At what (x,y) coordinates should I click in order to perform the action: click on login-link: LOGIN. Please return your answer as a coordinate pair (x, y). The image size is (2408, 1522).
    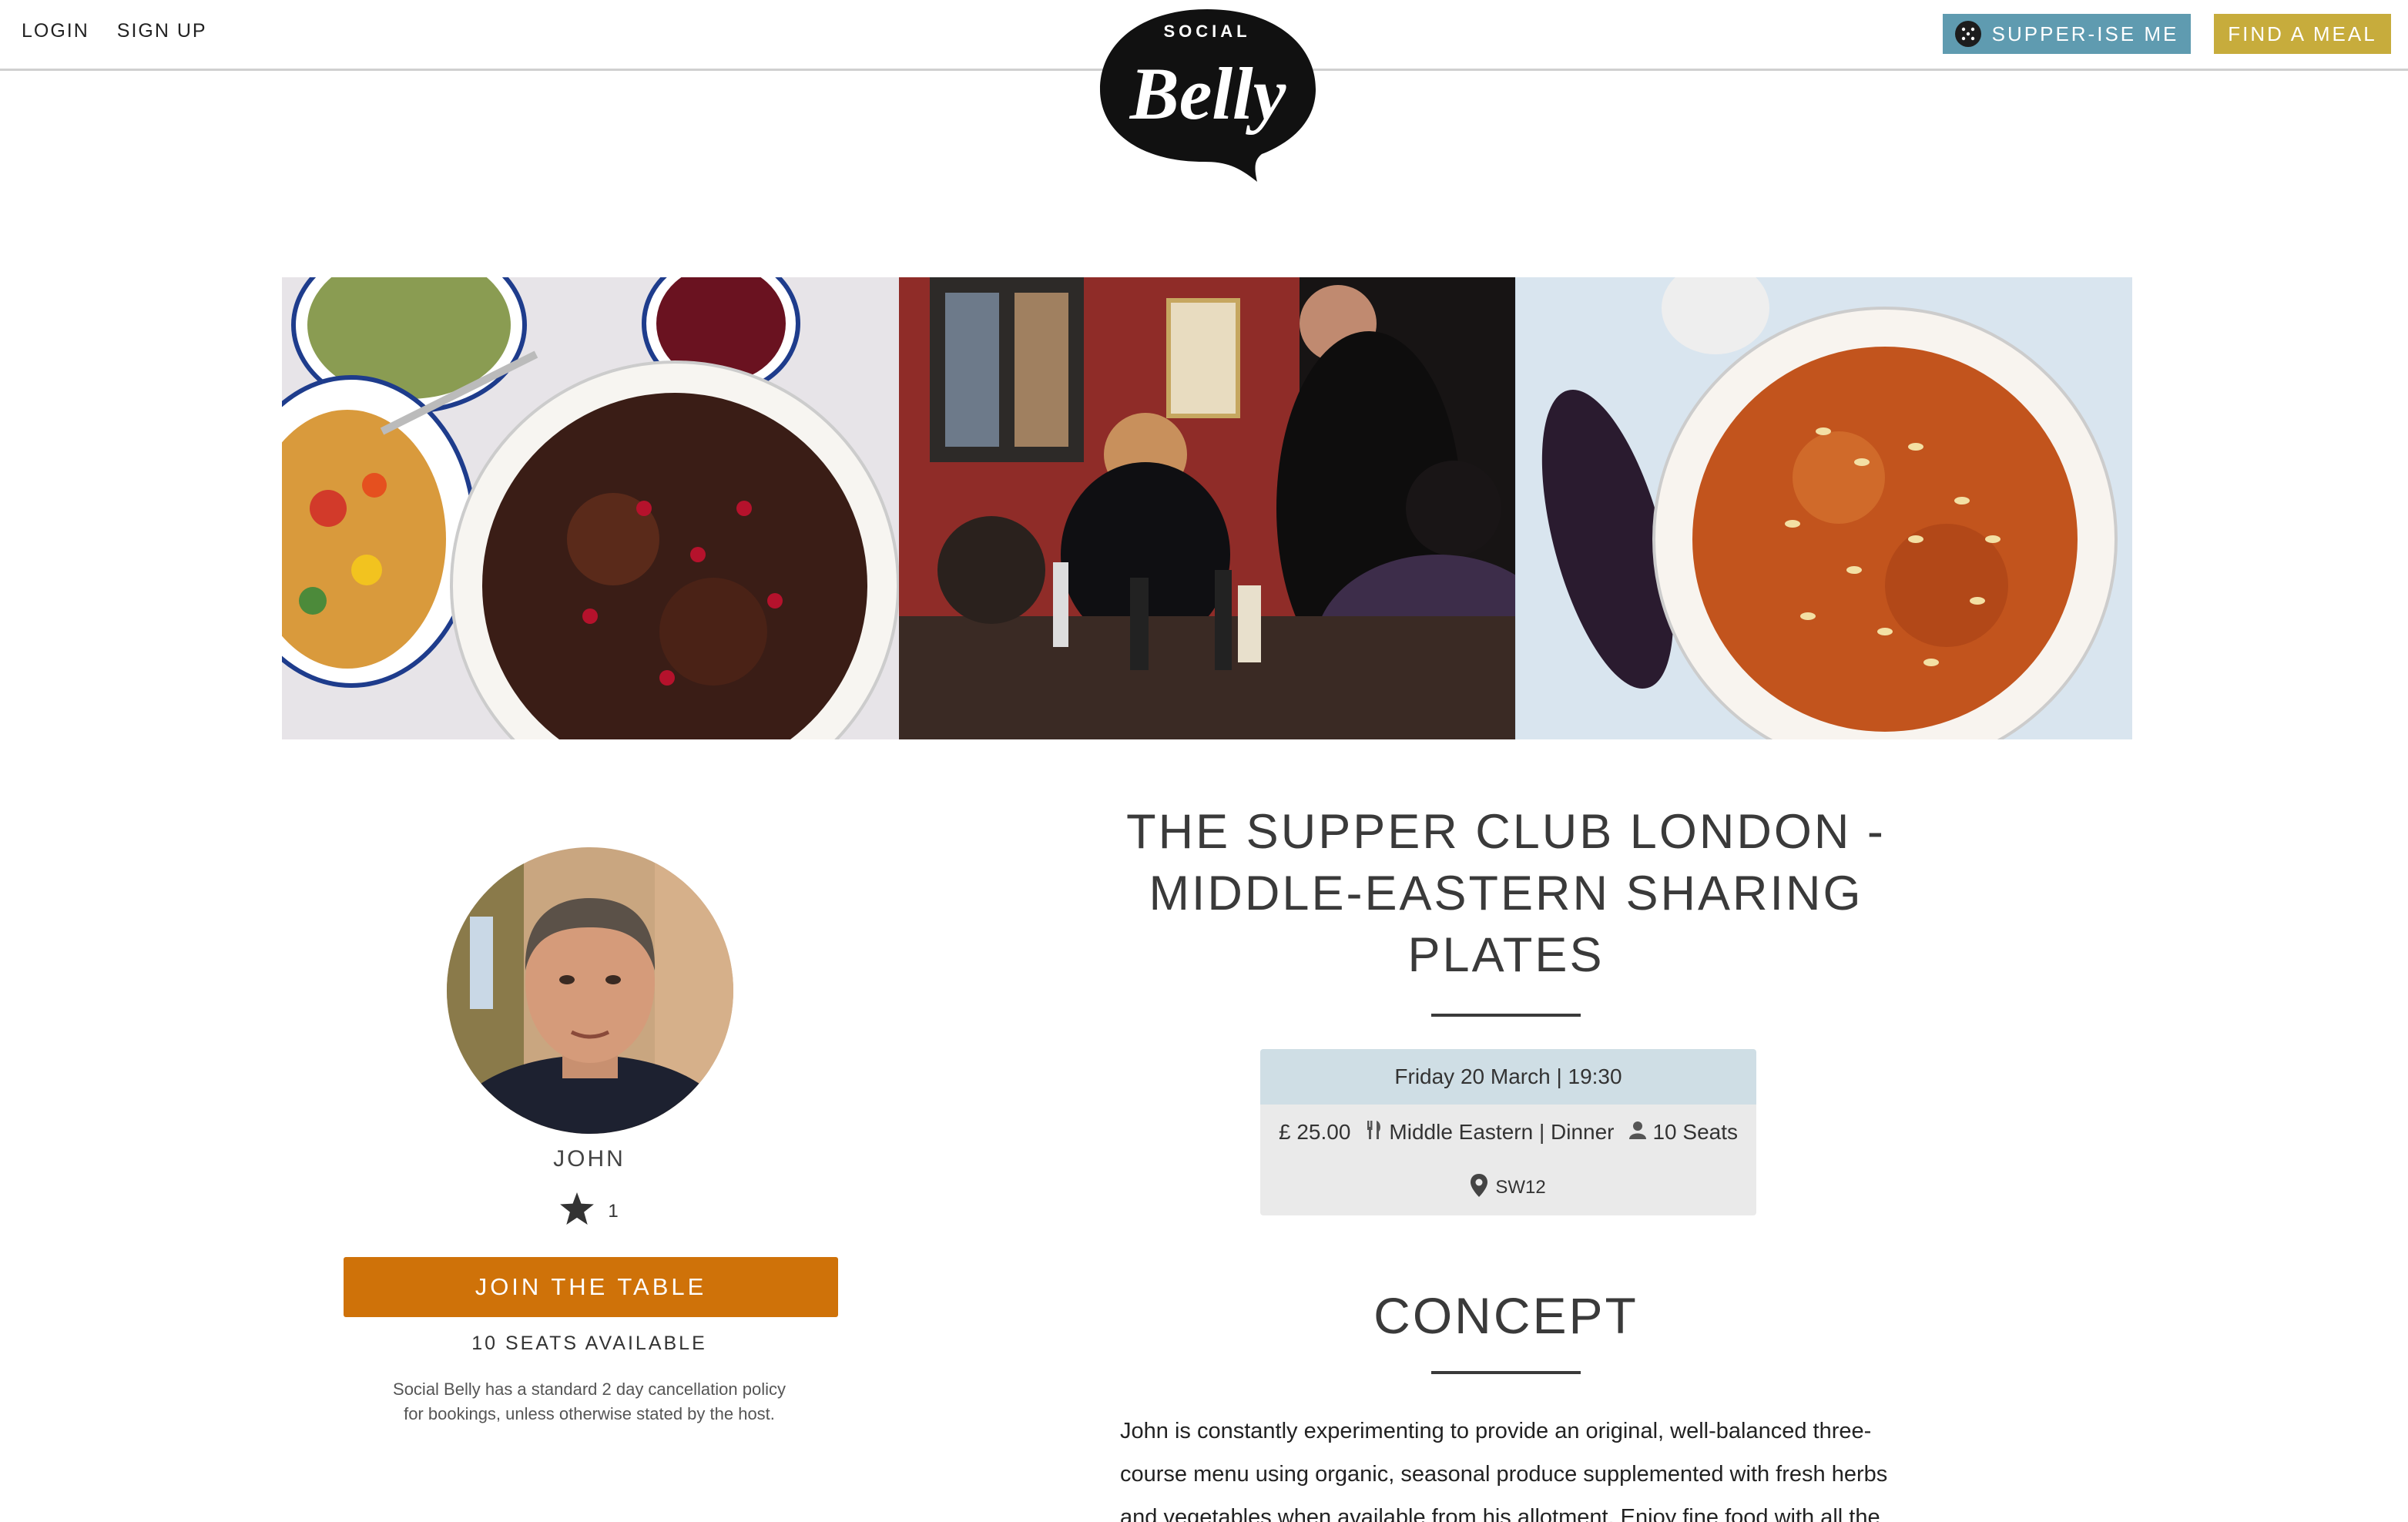
    Looking at the image, I should click on (55, 31).